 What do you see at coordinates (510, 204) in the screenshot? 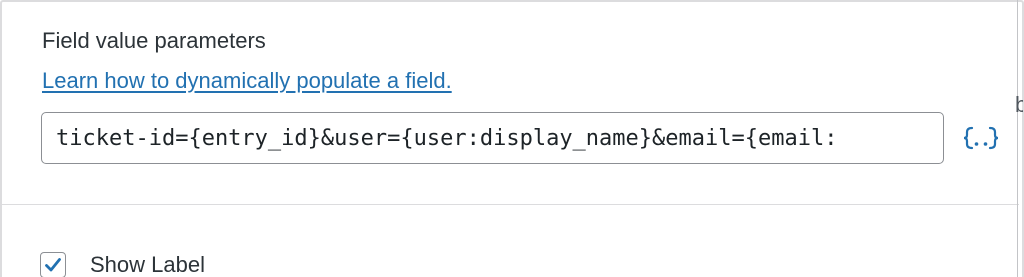
I see `section-divider` at bounding box center [510, 204].